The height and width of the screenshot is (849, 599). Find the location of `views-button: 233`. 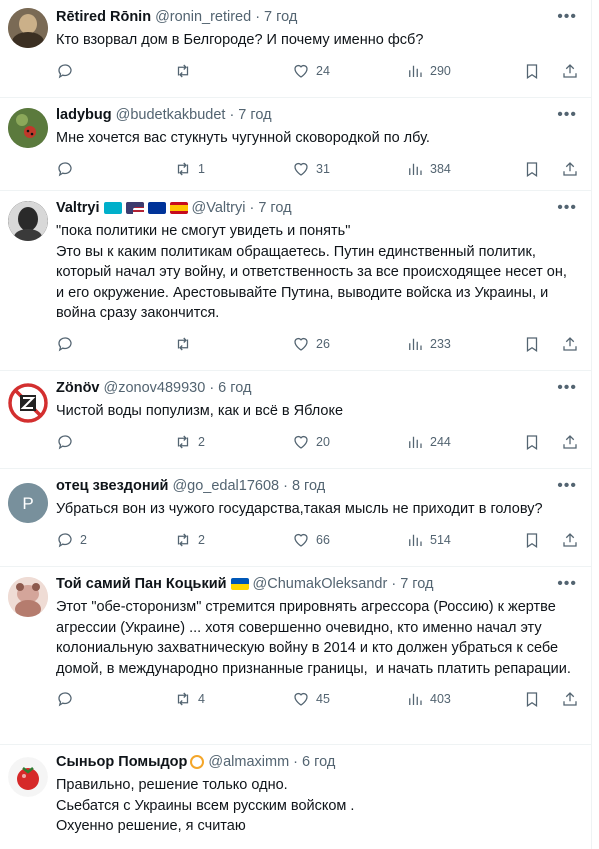

views-button: 233 is located at coordinates (428, 344).